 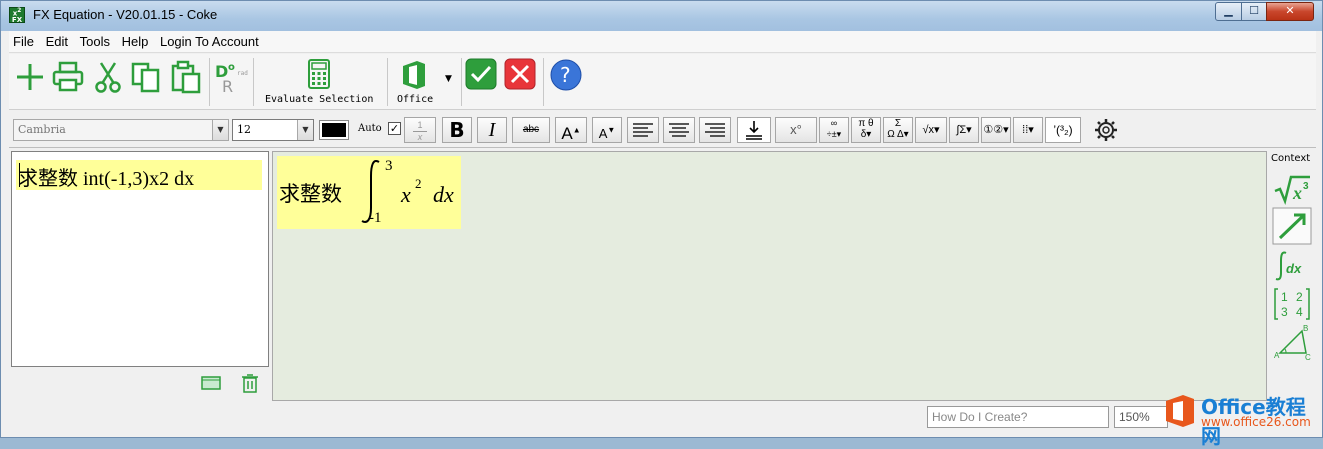 What do you see at coordinates (108, 77) in the screenshot?
I see `cut-icon` at bounding box center [108, 77].